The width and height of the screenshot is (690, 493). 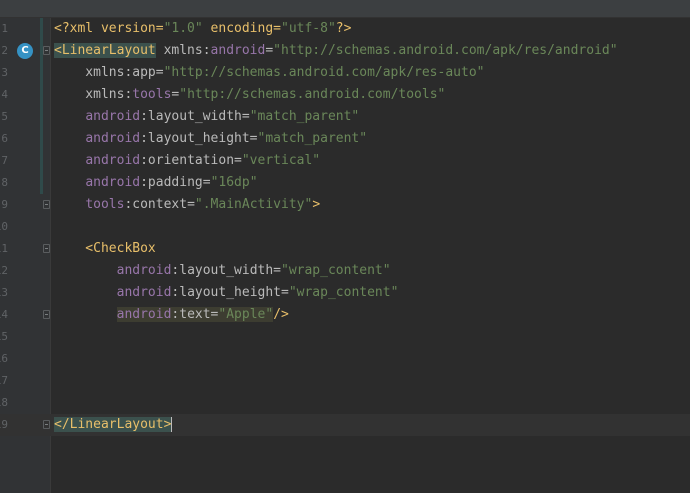 What do you see at coordinates (4, 292) in the screenshot?
I see `line-number: 13` at bounding box center [4, 292].